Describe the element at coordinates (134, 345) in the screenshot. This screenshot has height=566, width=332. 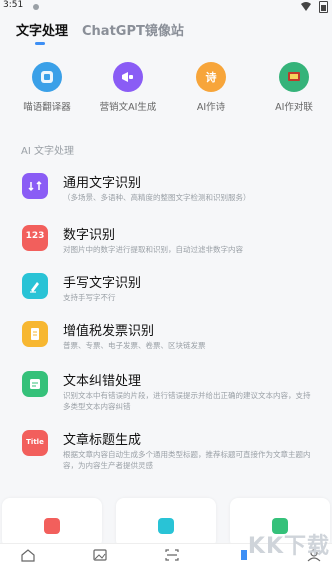
I see `feature-desc: 普票、专票、电子发票、卷票、区块链发票` at that location.